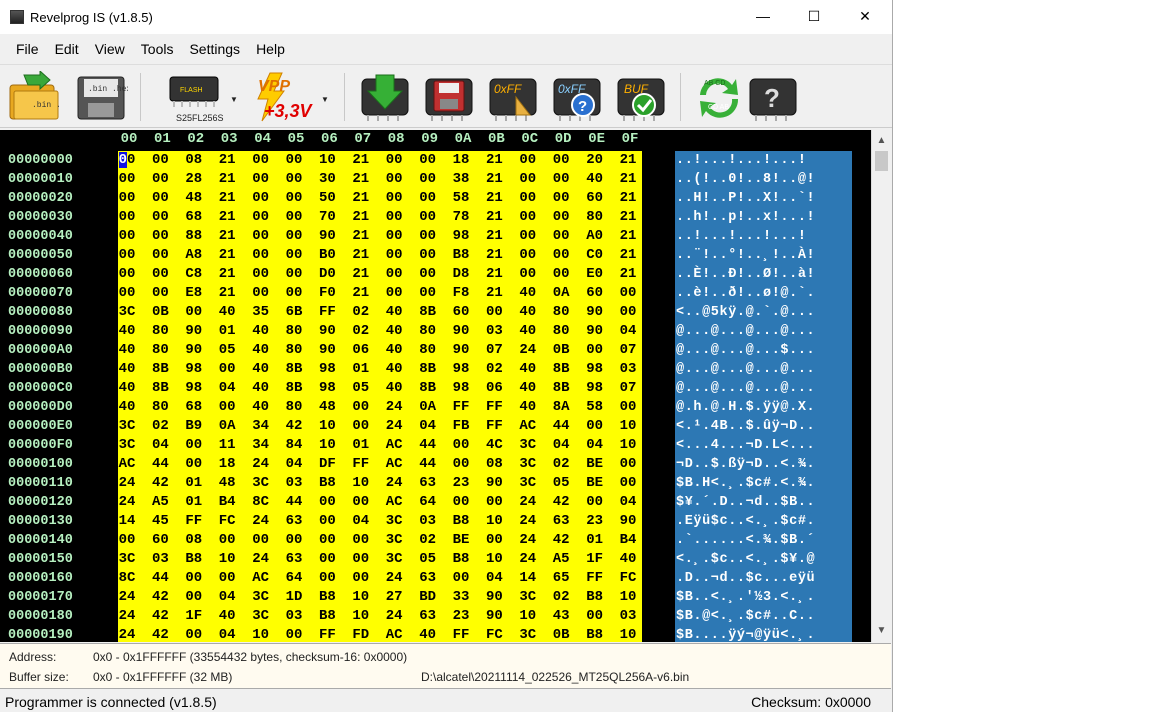 The height and width of the screenshot is (712, 1152). I want to click on hex-byte: 18, so click(461, 160).